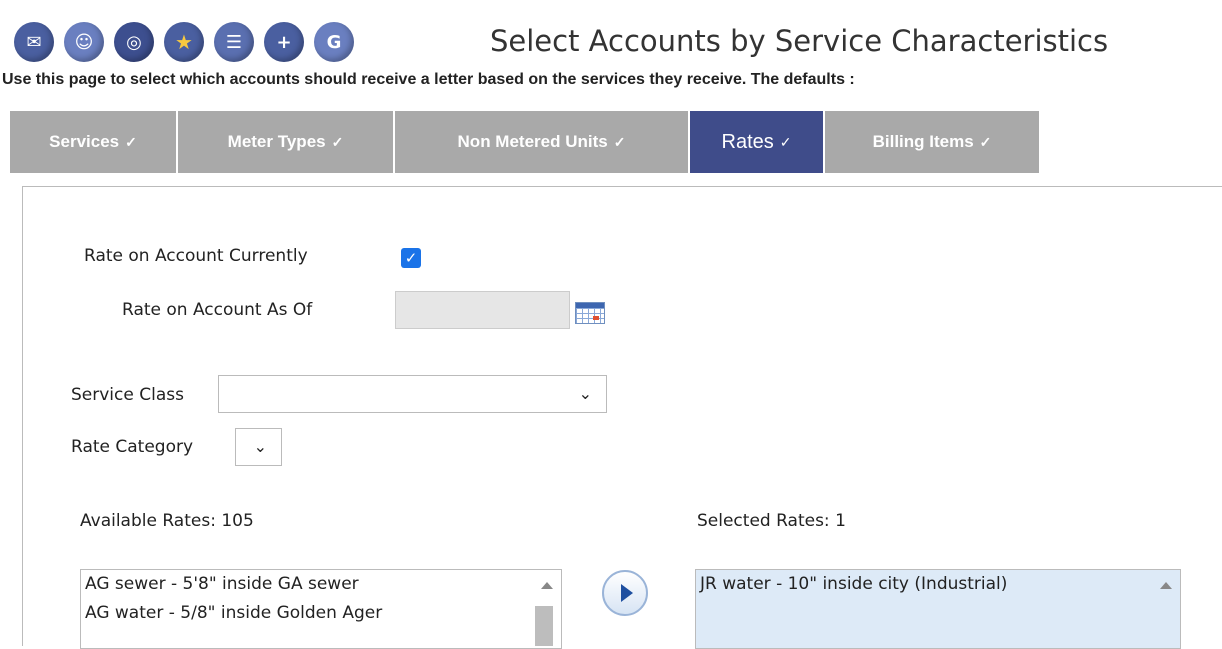 This screenshot has height=649, width=1222. I want to click on tab-label: Services, so click(84, 141).